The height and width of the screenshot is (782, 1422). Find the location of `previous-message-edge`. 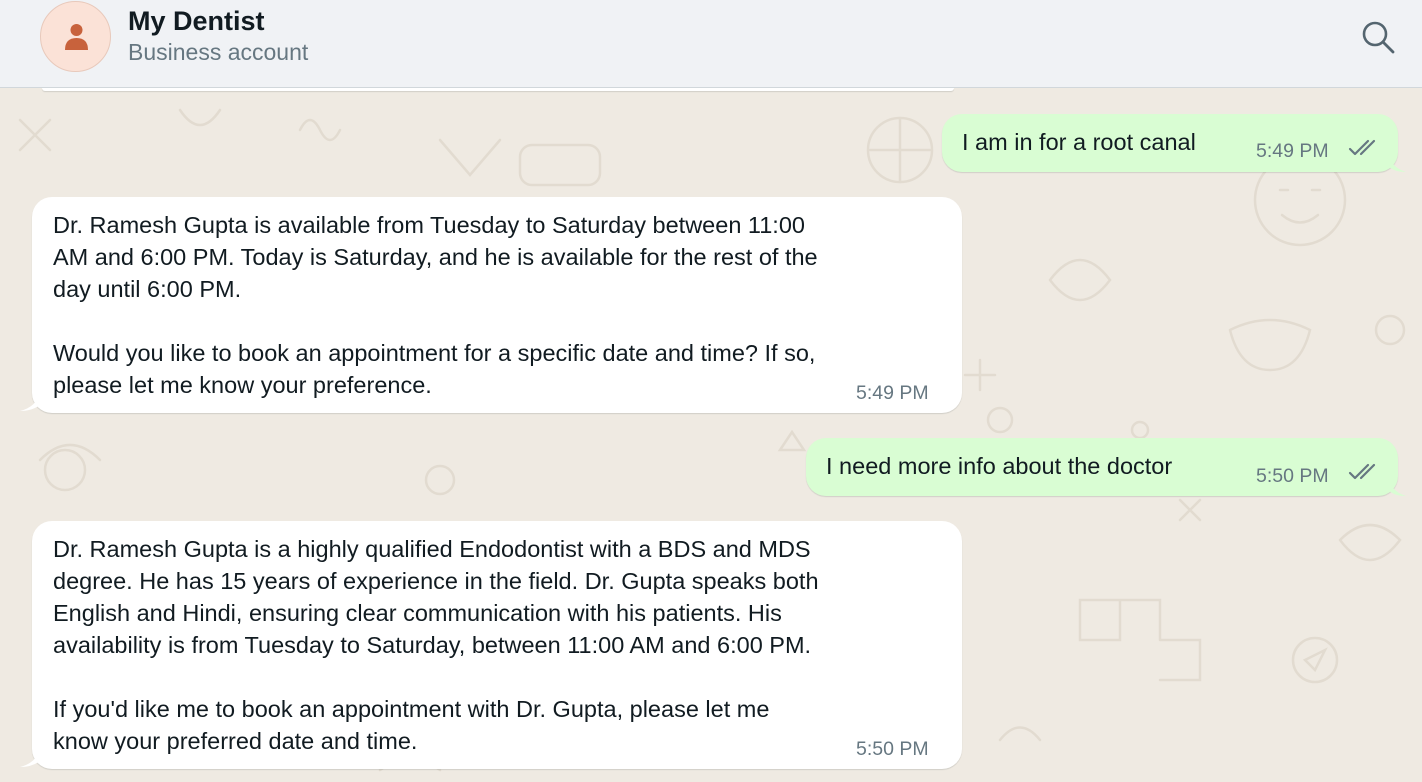

previous-message-edge is located at coordinates (498, 89).